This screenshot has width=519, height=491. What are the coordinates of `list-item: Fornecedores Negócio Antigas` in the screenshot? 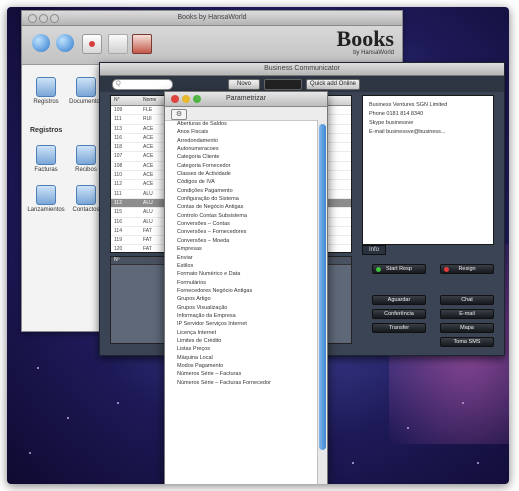 It's located at (241, 291).